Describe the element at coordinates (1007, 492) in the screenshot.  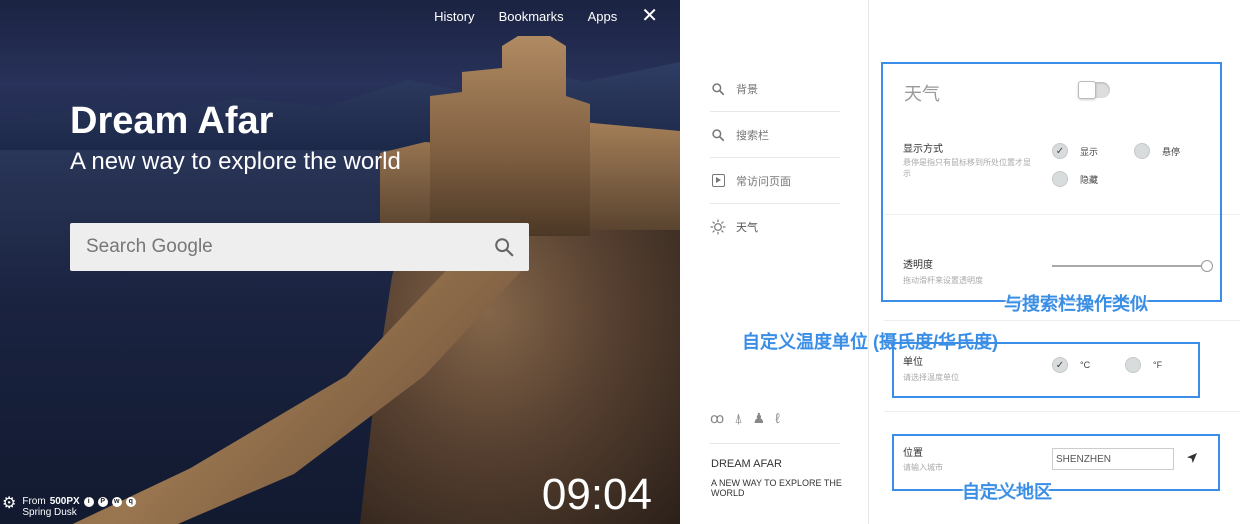
I see `annotation-text-region: 自定义地区` at that location.